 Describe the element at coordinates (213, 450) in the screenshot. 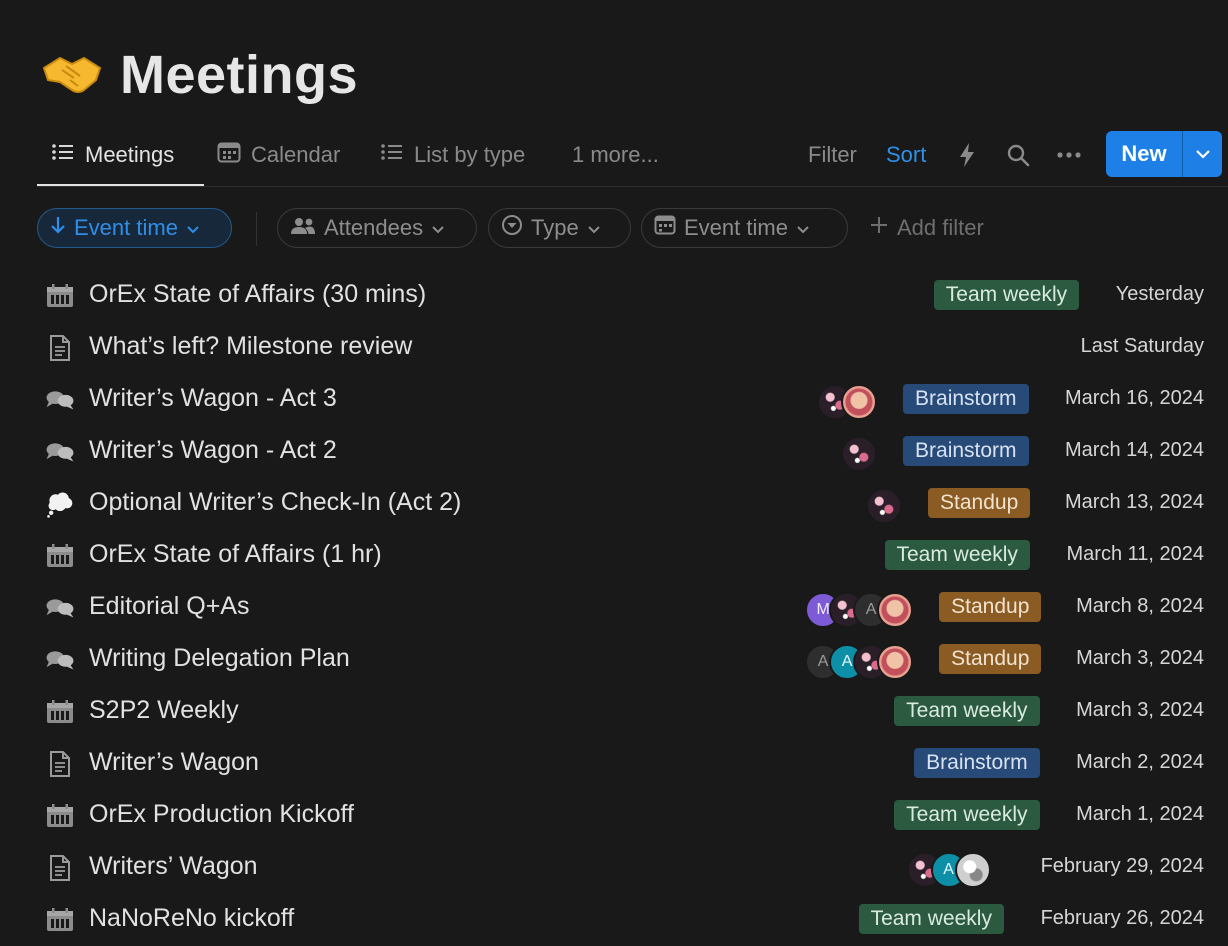

I see `row-title: Writer’s Wagon - Act 2` at that location.